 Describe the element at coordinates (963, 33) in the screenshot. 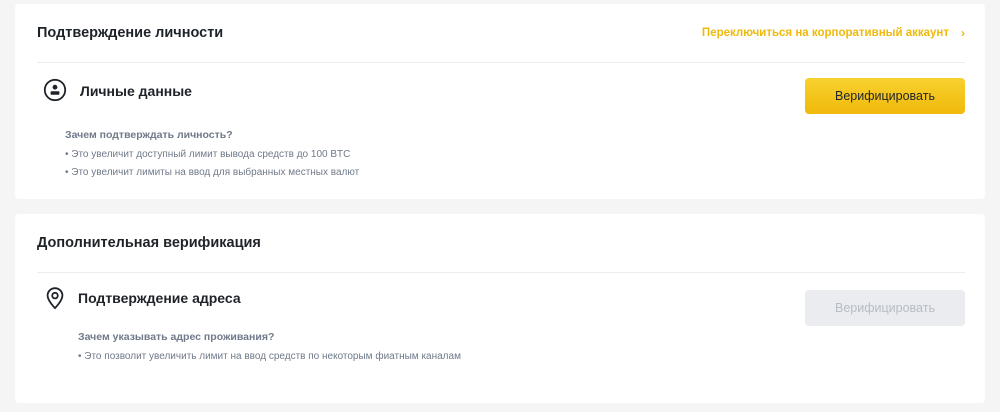

I see `chevron-right-icon: ›` at that location.